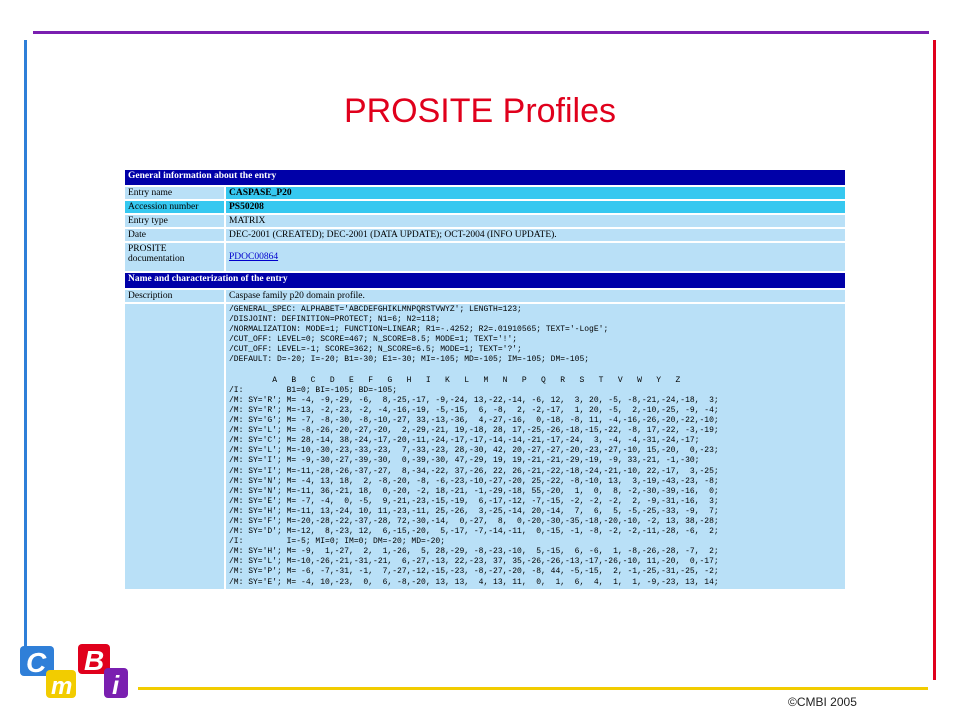  What do you see at coordinates (94, 660) in the screenshot?
I see `svg-text: B` at bounding box center [94, 660].